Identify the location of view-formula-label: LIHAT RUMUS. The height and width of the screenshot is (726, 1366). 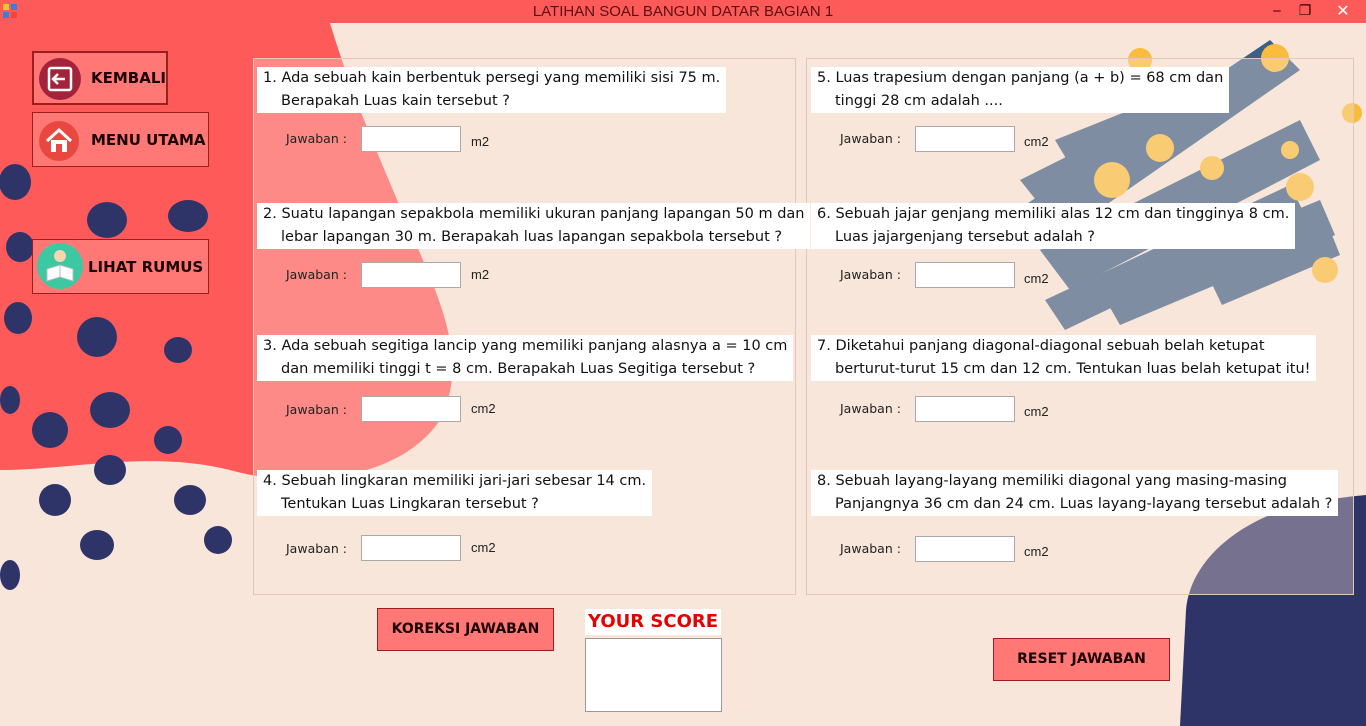
(146, 266).